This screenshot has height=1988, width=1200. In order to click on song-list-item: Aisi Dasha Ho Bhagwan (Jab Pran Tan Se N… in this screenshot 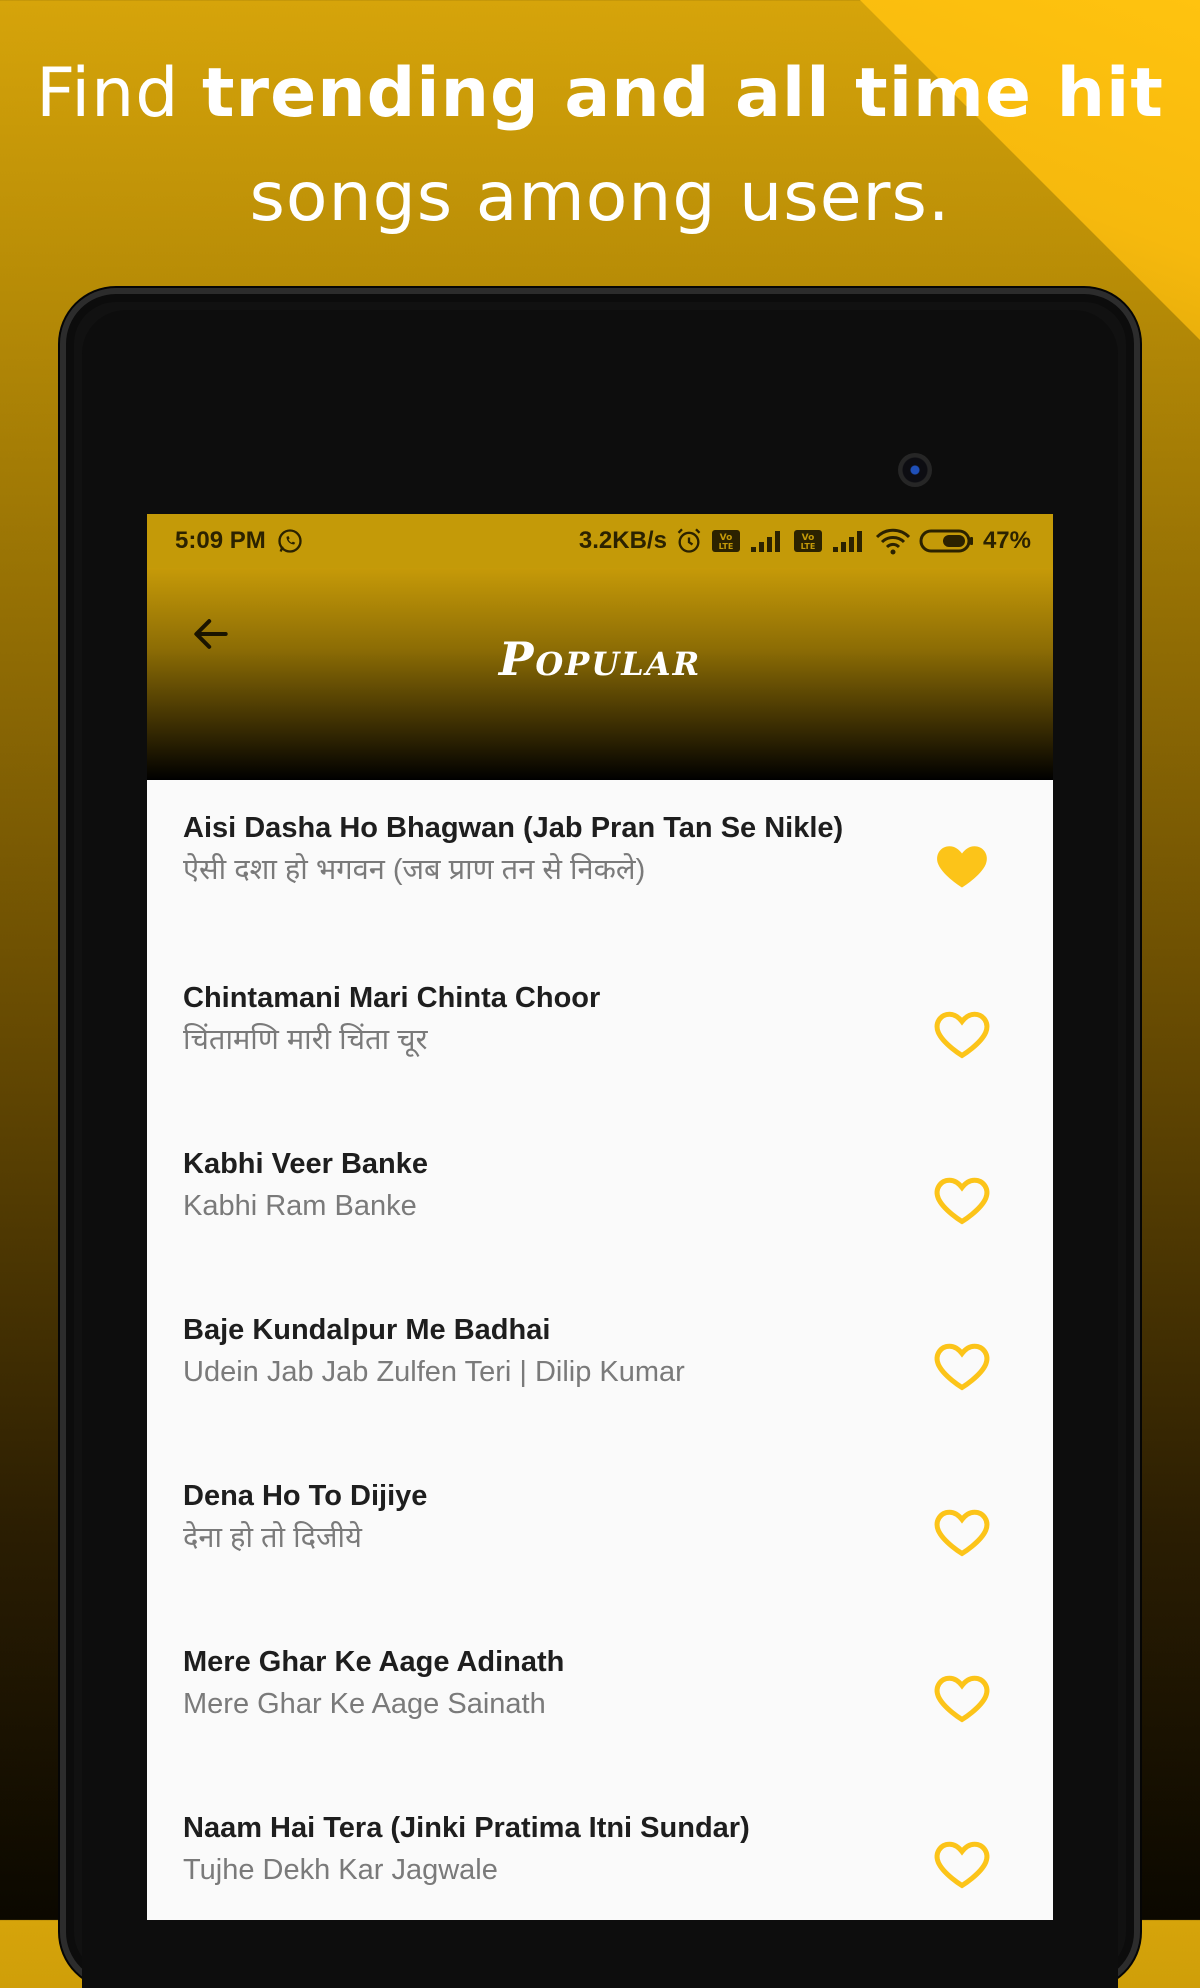, I will do `click(600, 865)`.